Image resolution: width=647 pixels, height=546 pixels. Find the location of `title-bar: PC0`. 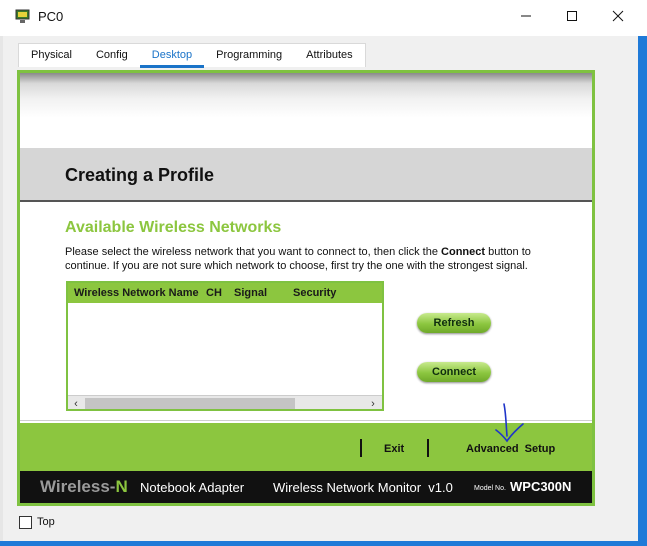

title-bar: PC0 is located at coordinates (323, 18).